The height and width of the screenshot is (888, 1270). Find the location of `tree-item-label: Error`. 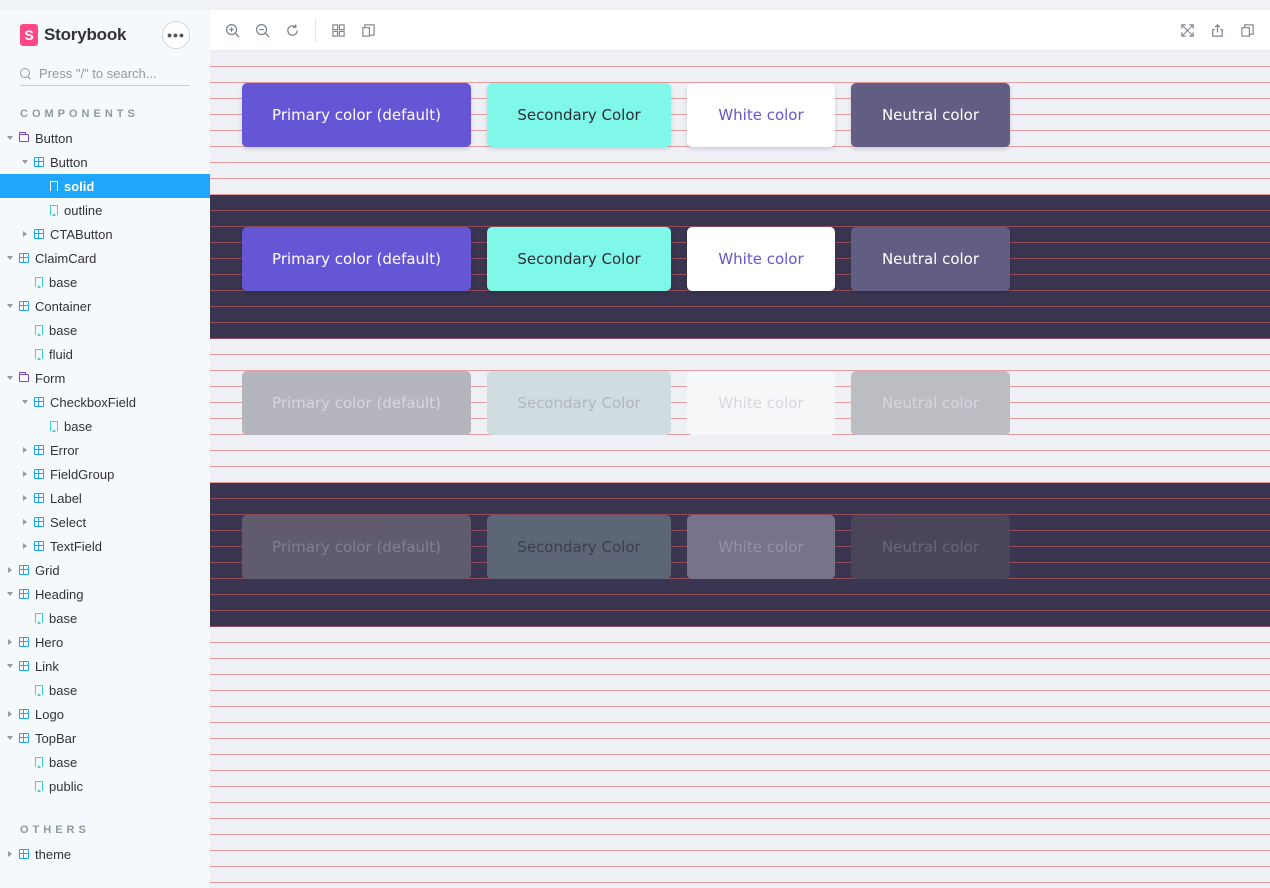

tree-item-label: Error is located at coordinates (64, 450).